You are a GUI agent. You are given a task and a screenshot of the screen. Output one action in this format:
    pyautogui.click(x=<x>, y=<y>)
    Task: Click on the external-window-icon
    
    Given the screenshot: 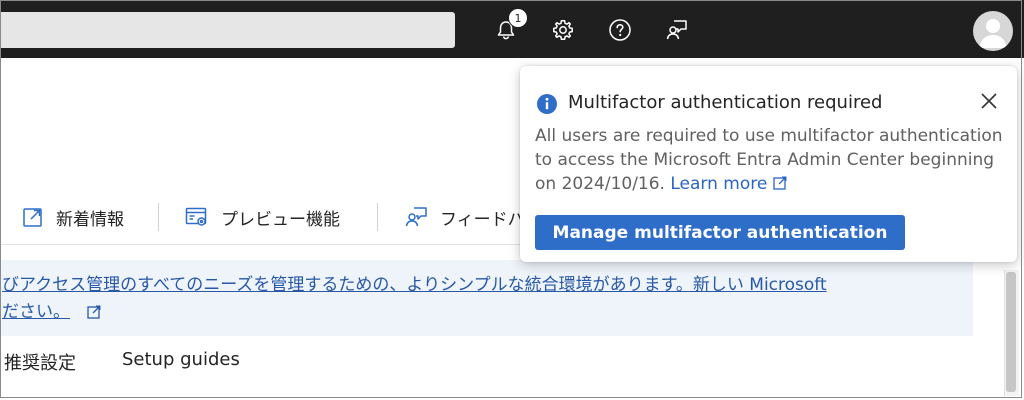 What is the action you would take?
    pyautogui.click(x=32, y=217)
    